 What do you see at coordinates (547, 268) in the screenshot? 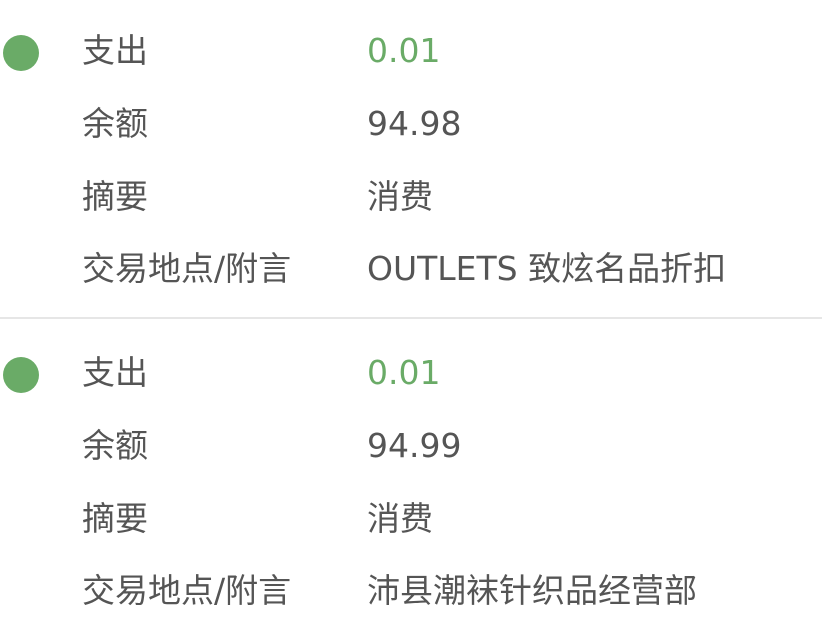
I see `transaction-place-value: OUTLETS 致炫名品折扣` at bounding box center [547, 268].